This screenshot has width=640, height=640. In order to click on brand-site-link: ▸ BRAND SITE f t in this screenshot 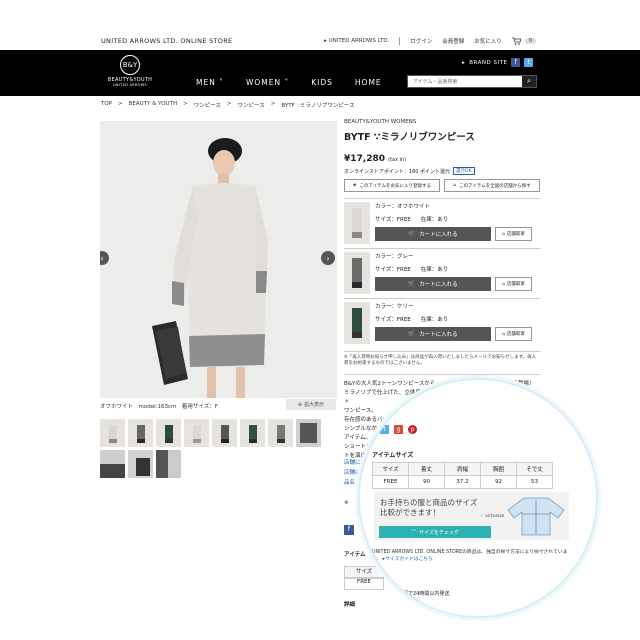, I will do `click(498, 62)`.